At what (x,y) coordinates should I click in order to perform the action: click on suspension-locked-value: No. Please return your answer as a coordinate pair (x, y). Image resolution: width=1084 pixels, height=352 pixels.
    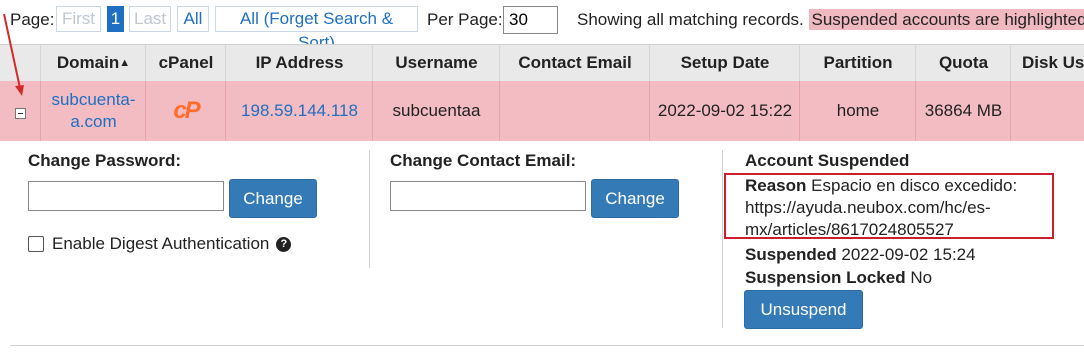
    Looking at the image, I should click on (921, 277).